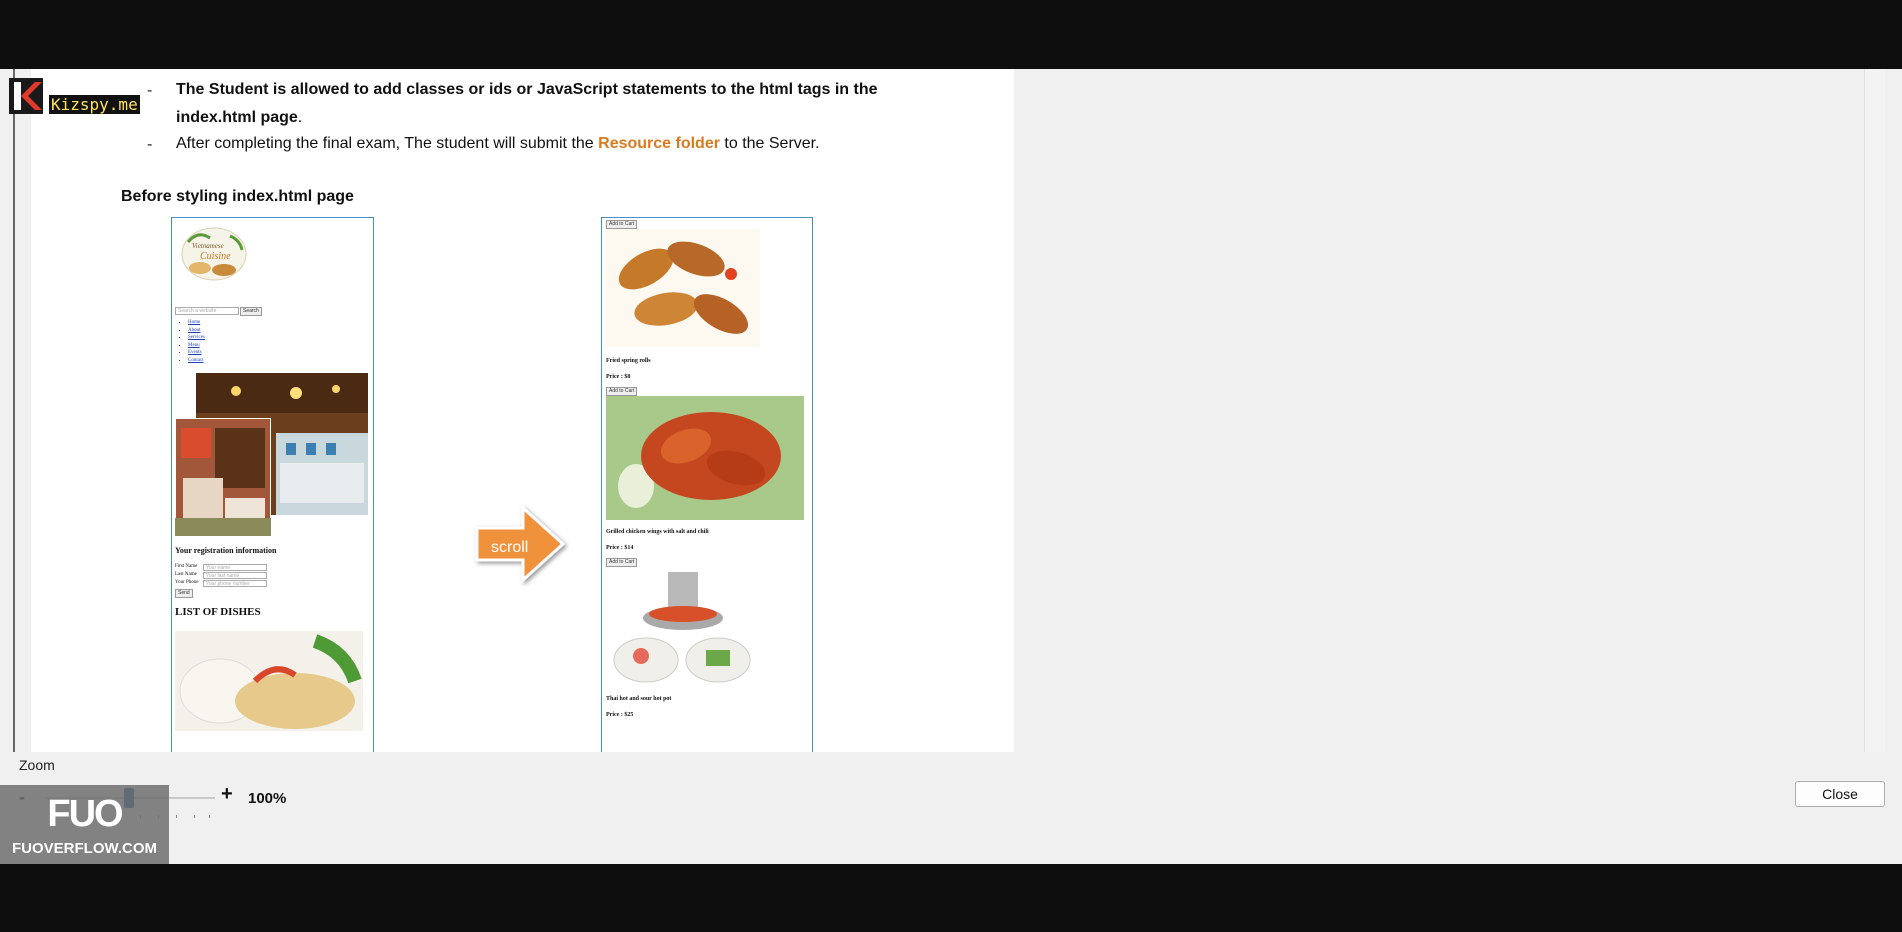  What do you see at coordinates (187, 582) in the screenshot?
I see `mini-label-phone: Your Phone` at bounding box center [187, 582].